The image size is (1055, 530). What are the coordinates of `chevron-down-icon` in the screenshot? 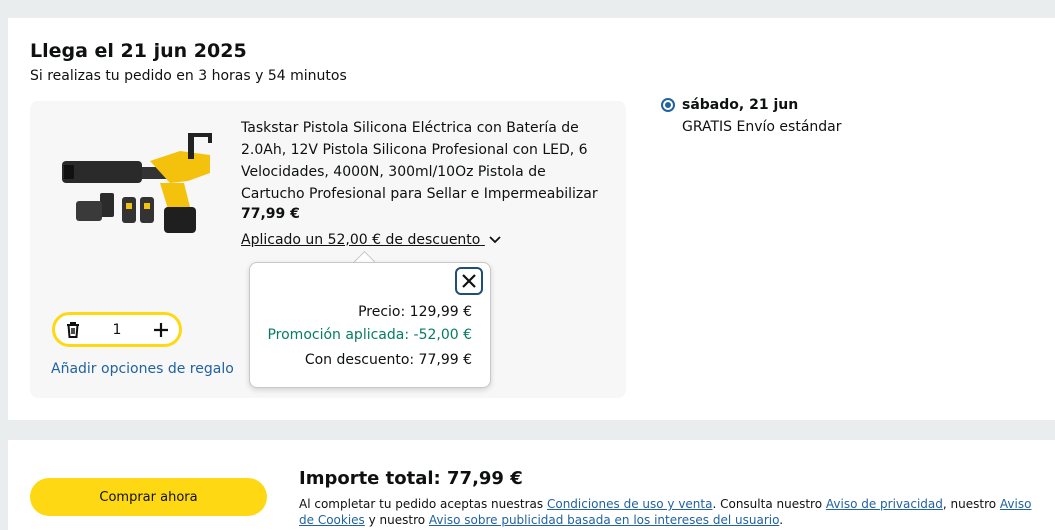 It's located at (495, 240).